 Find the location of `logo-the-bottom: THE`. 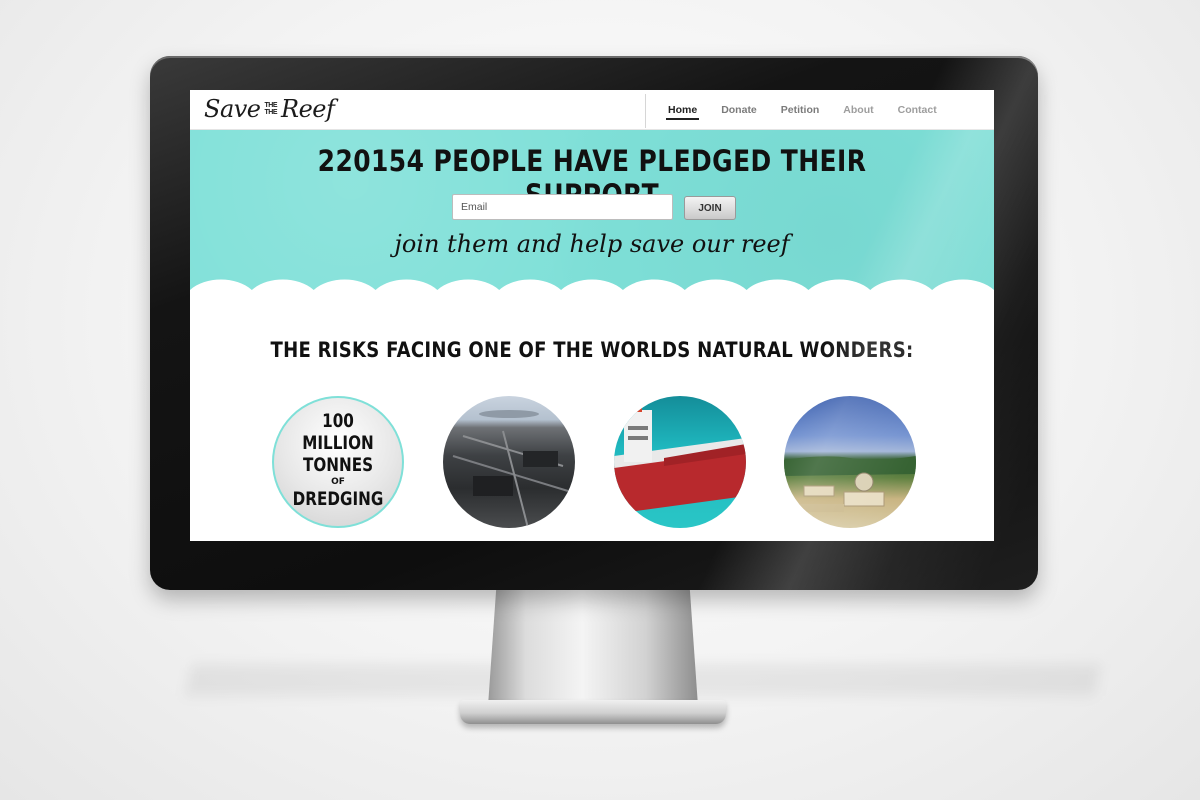

logo-the-bottom: THE is located at coordinates (271, 112).